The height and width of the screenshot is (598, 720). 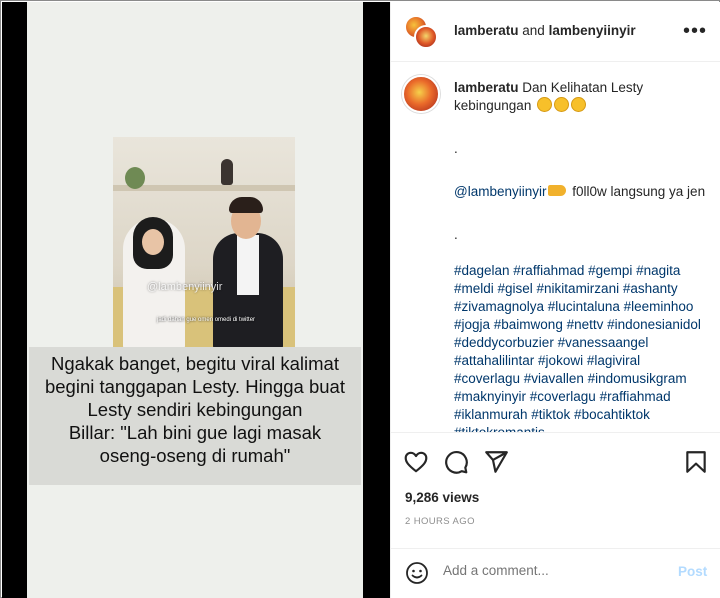 What do you see at coordinates (195, 455) in the screenshot?
I see `caption-line: oseng-oseng di rumah"` at bounding box center [195, 455].